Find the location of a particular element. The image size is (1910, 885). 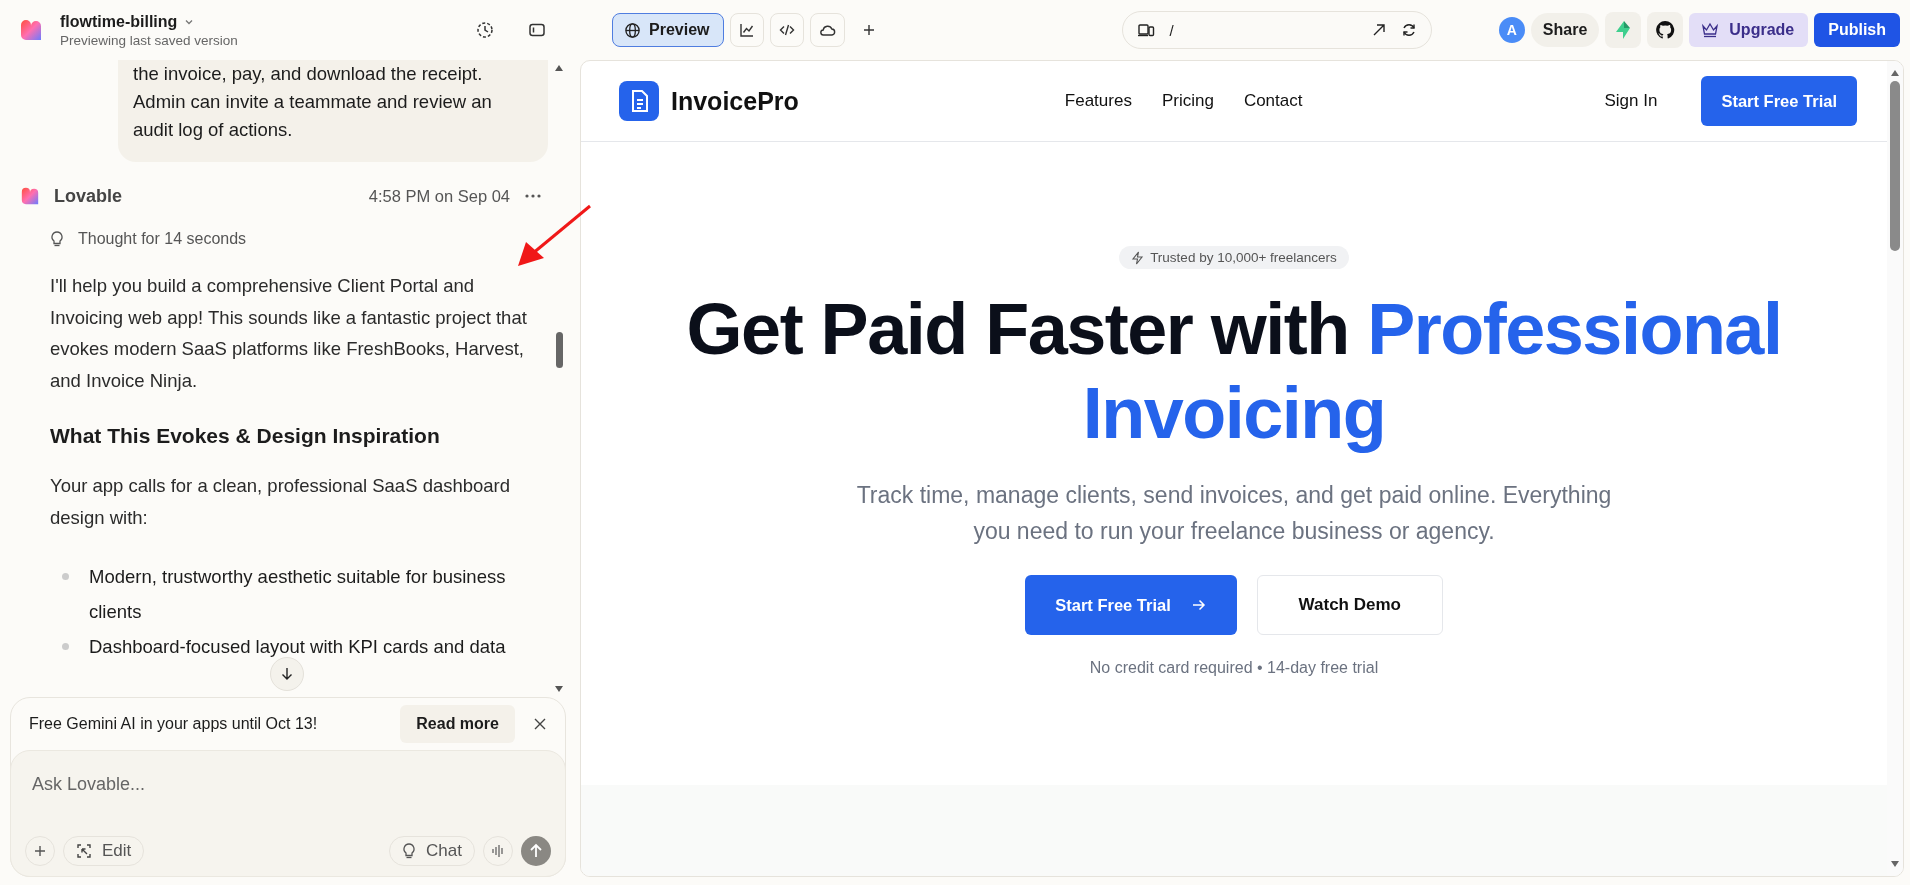

send-button is located at coordinates (536, 851).